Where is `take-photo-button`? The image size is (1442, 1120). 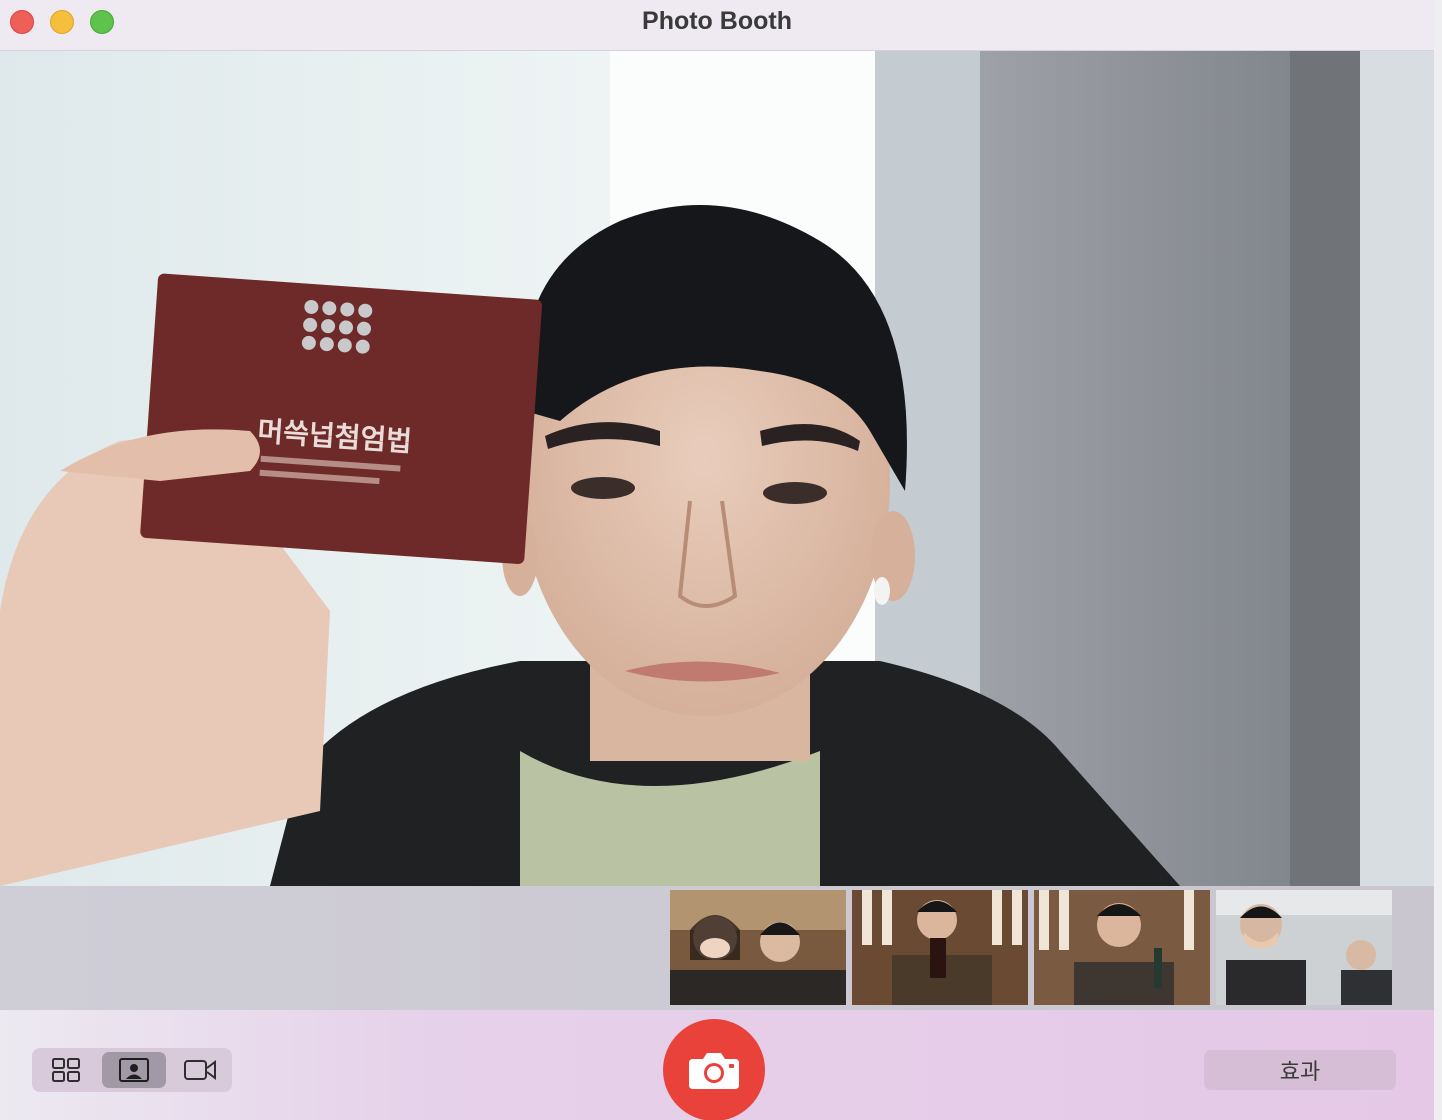
take-photo-button is located at coordinates (714, 1069).